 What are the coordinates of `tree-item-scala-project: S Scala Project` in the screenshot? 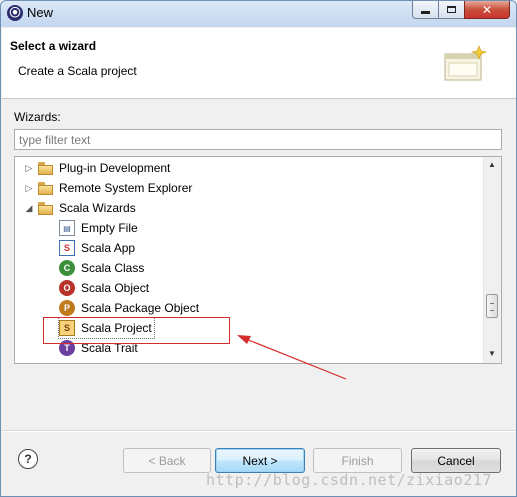 It's located at (106, 328).